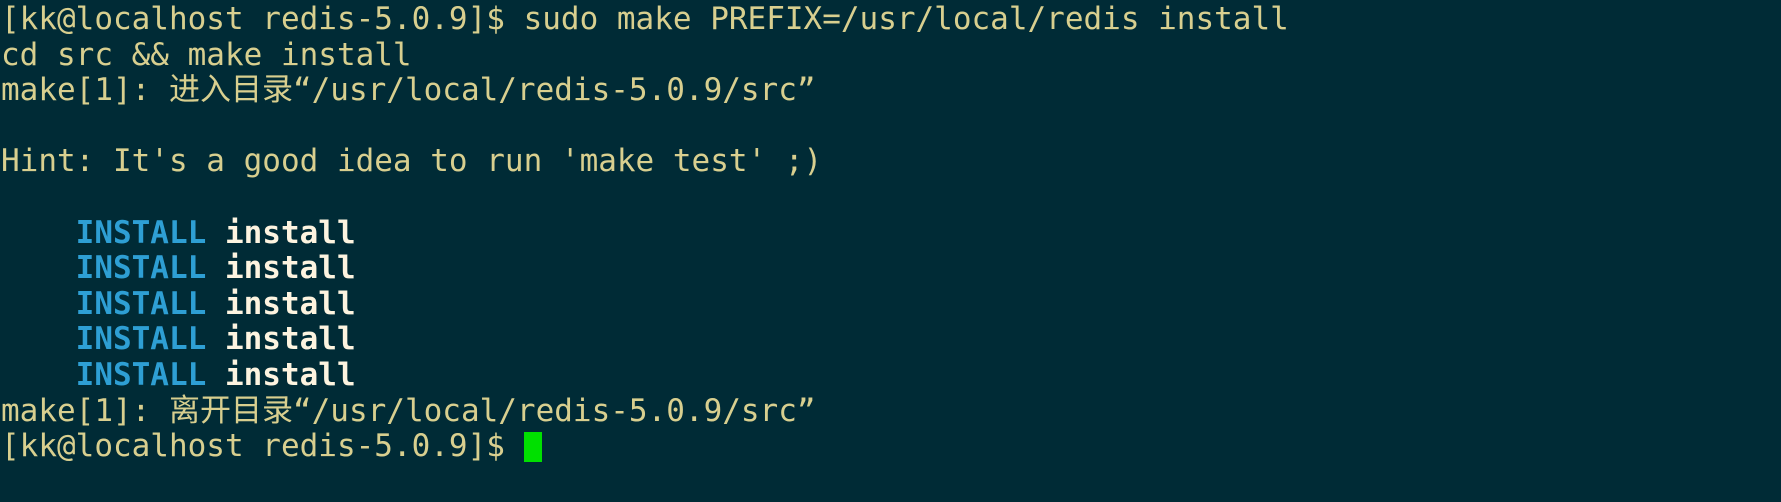  What do you see at coordinates (141, 232) in the screenshot?
I see `line-7-install-1-seg-1: INSTALL` at bounding box center [141, 232].